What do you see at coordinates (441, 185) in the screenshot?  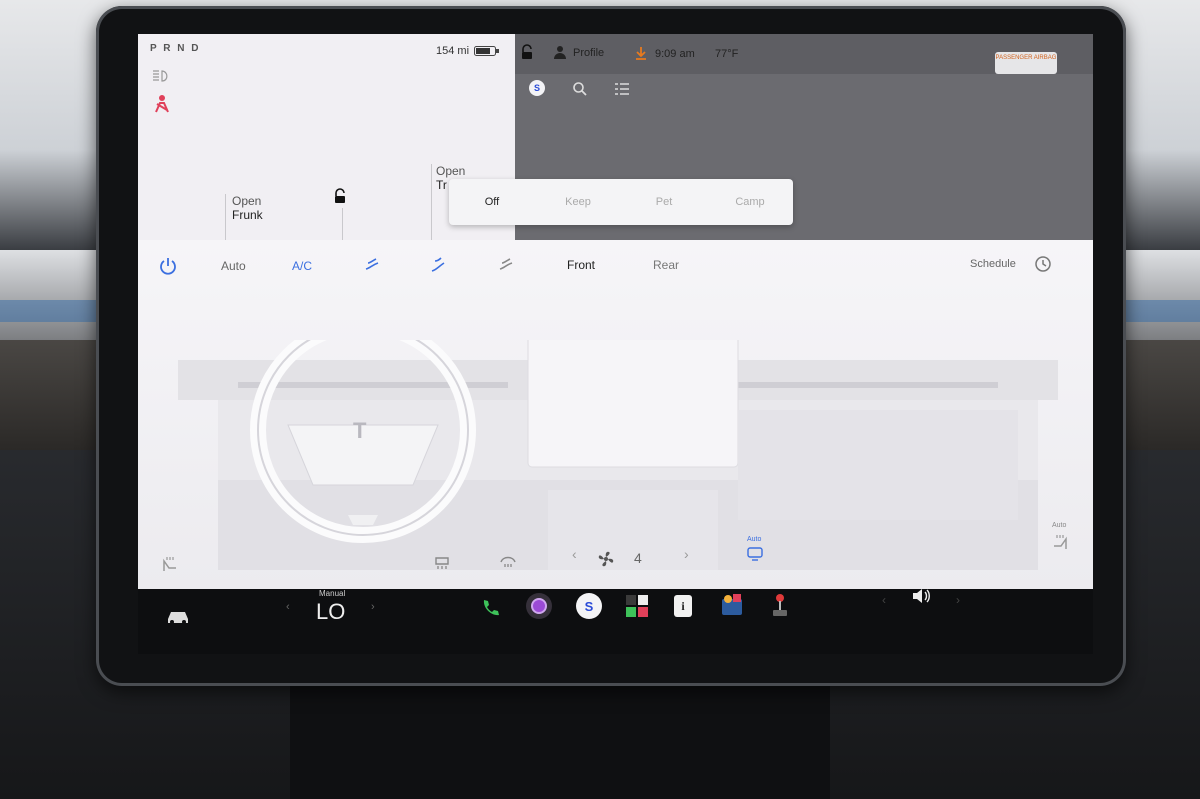 I see `trunk-label: Tr` at bounding box center [441, 185].